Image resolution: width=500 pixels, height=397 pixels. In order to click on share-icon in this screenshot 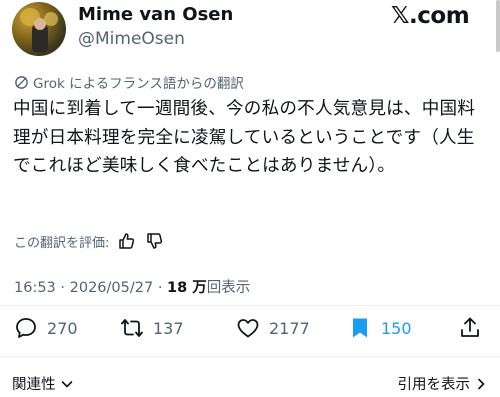, I will do `click(470, 327)`.